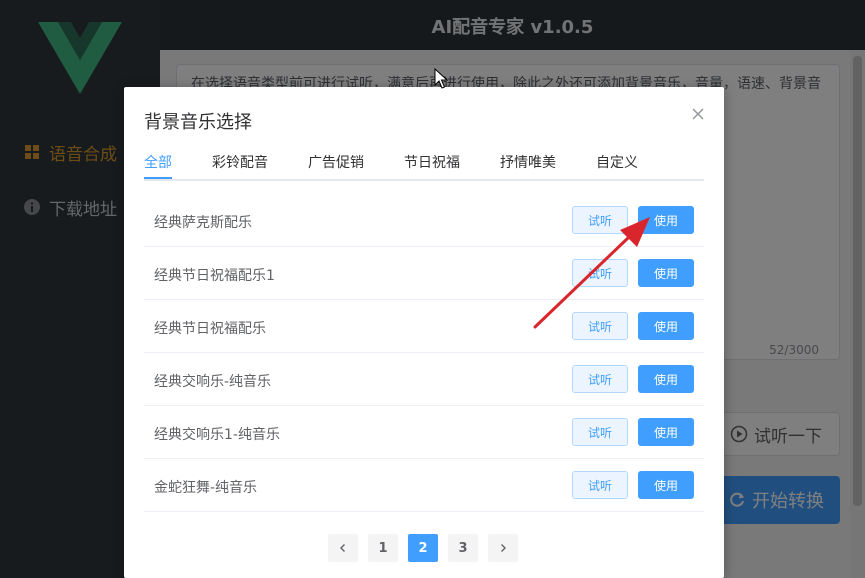 The width and height of the screenshot is (865, 578). I want to click on page-3-button: 3, so click(463, 548).